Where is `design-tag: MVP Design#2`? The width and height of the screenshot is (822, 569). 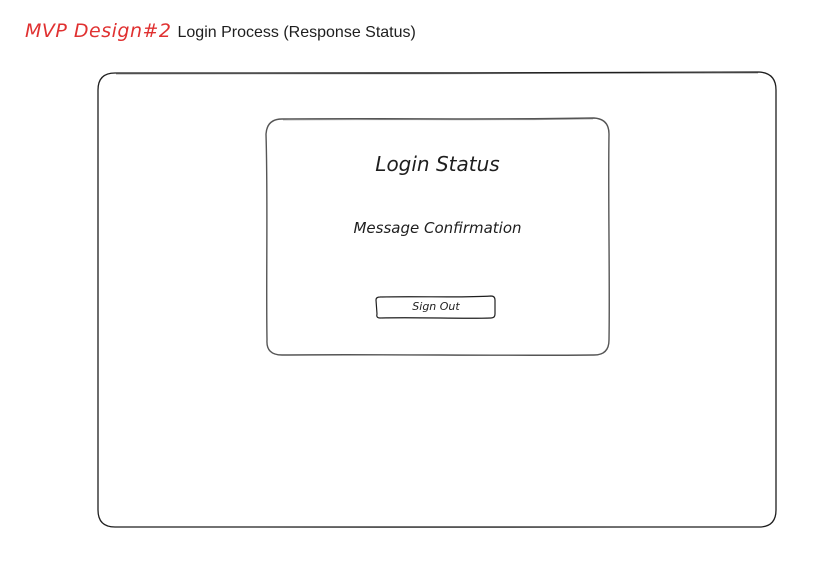
design-tag: MVP Design#2 is located at coordinates (98, 31).